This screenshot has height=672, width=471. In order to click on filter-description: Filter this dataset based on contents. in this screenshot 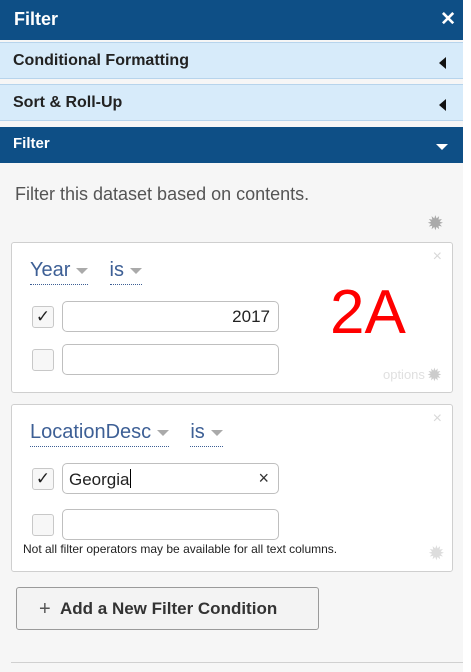, I will do `click(162, 194)`.